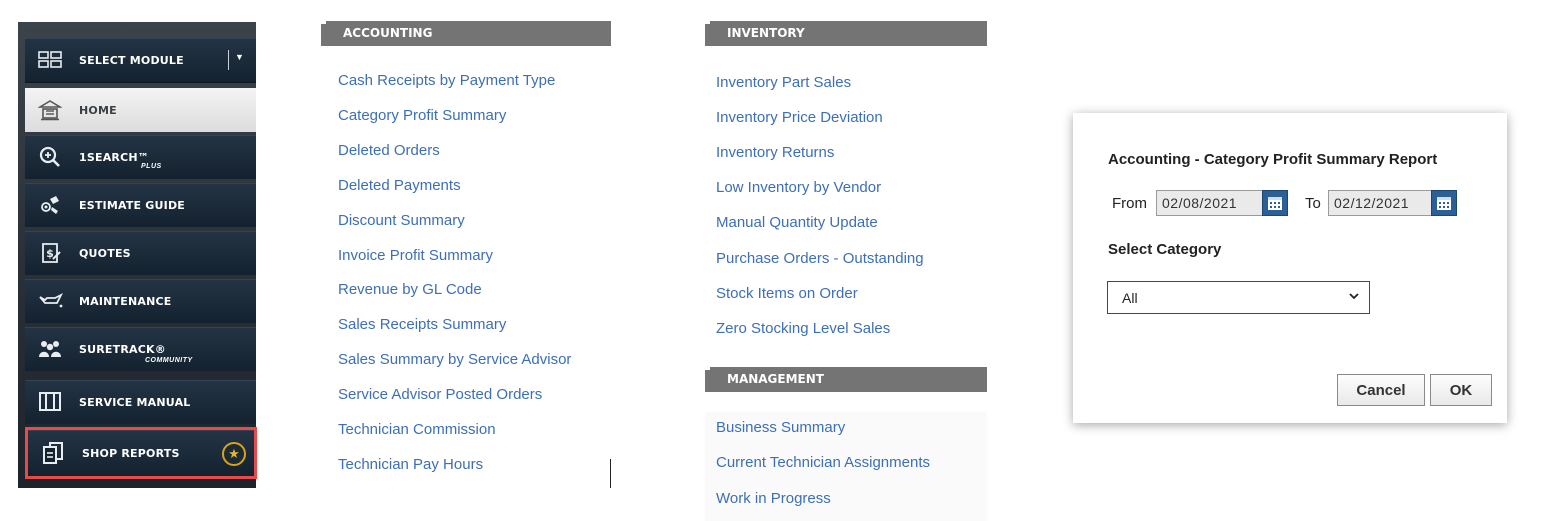 The width and height of the screenshot is (1553, 521). I want to click on report-link: Category Profit Summary, so click(422, 115).